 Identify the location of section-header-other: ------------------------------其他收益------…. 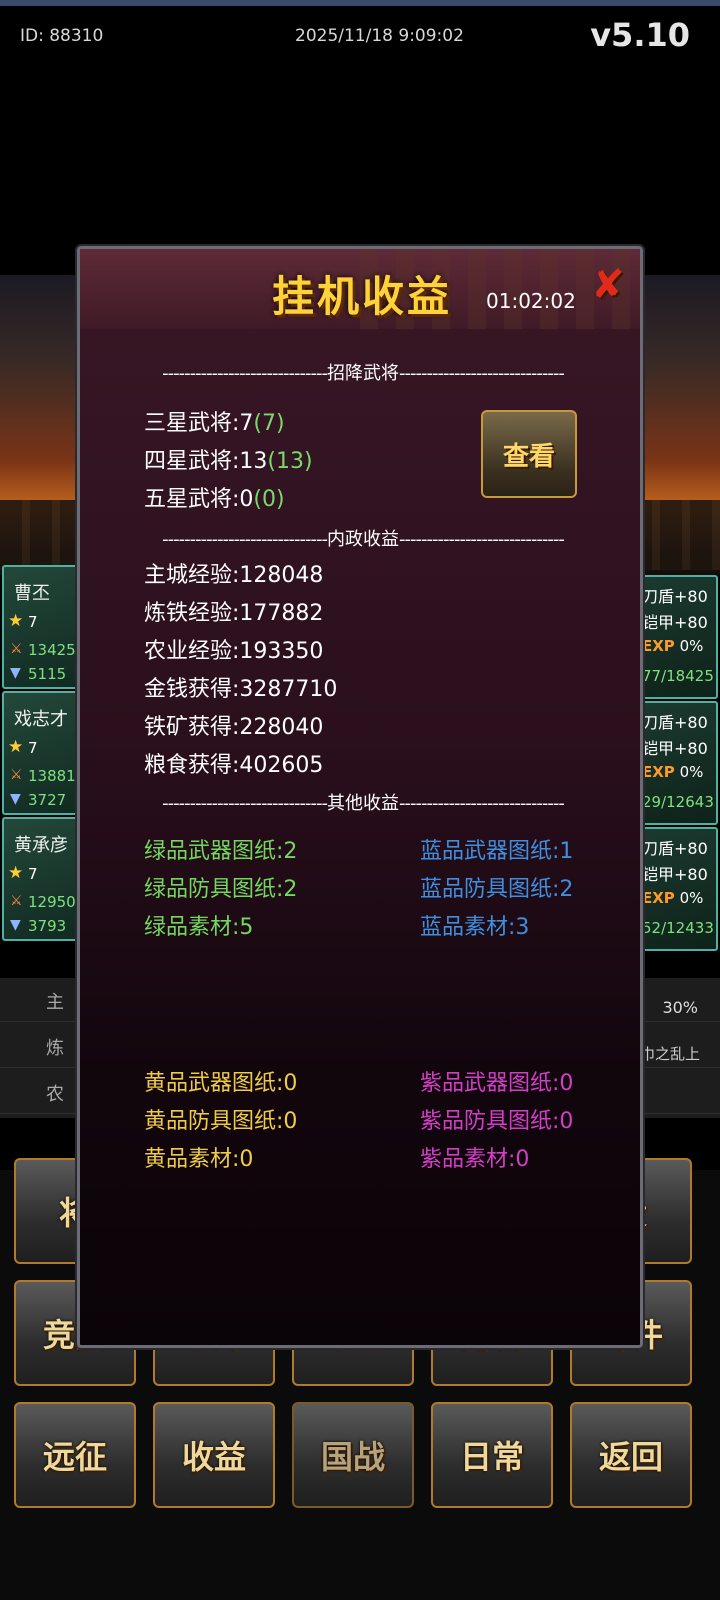
(363, 803).